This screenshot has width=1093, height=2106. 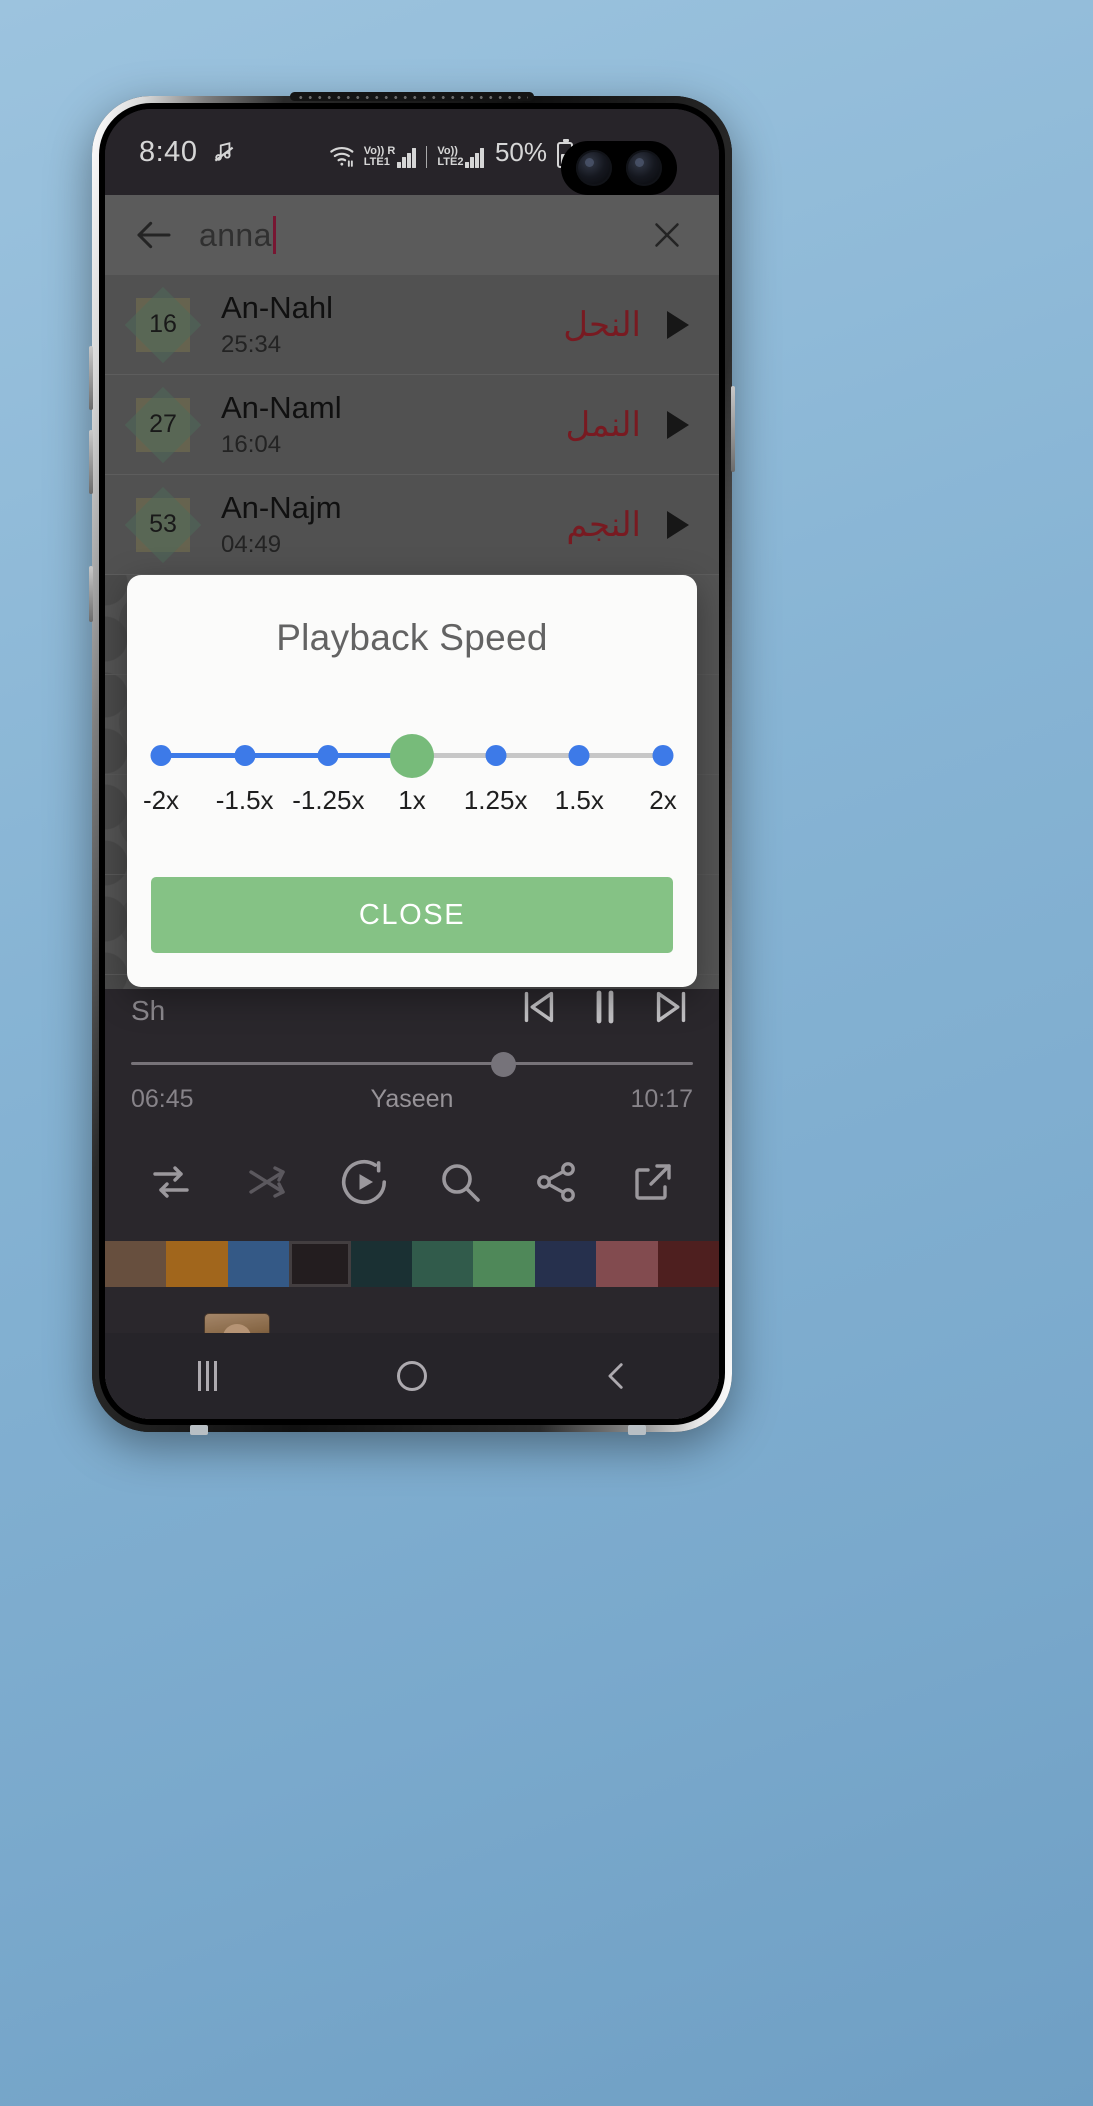 I want to click on assistant-button, so click(x=91, y=594).